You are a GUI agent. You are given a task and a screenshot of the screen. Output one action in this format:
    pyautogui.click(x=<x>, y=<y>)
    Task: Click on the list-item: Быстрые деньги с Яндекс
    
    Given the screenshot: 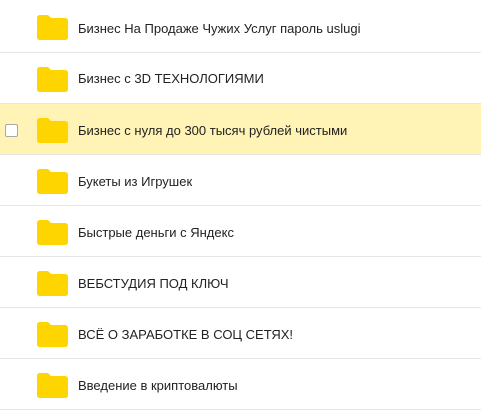 What is the action you would take?
    pyautogui.click(x=240, y=231)
    